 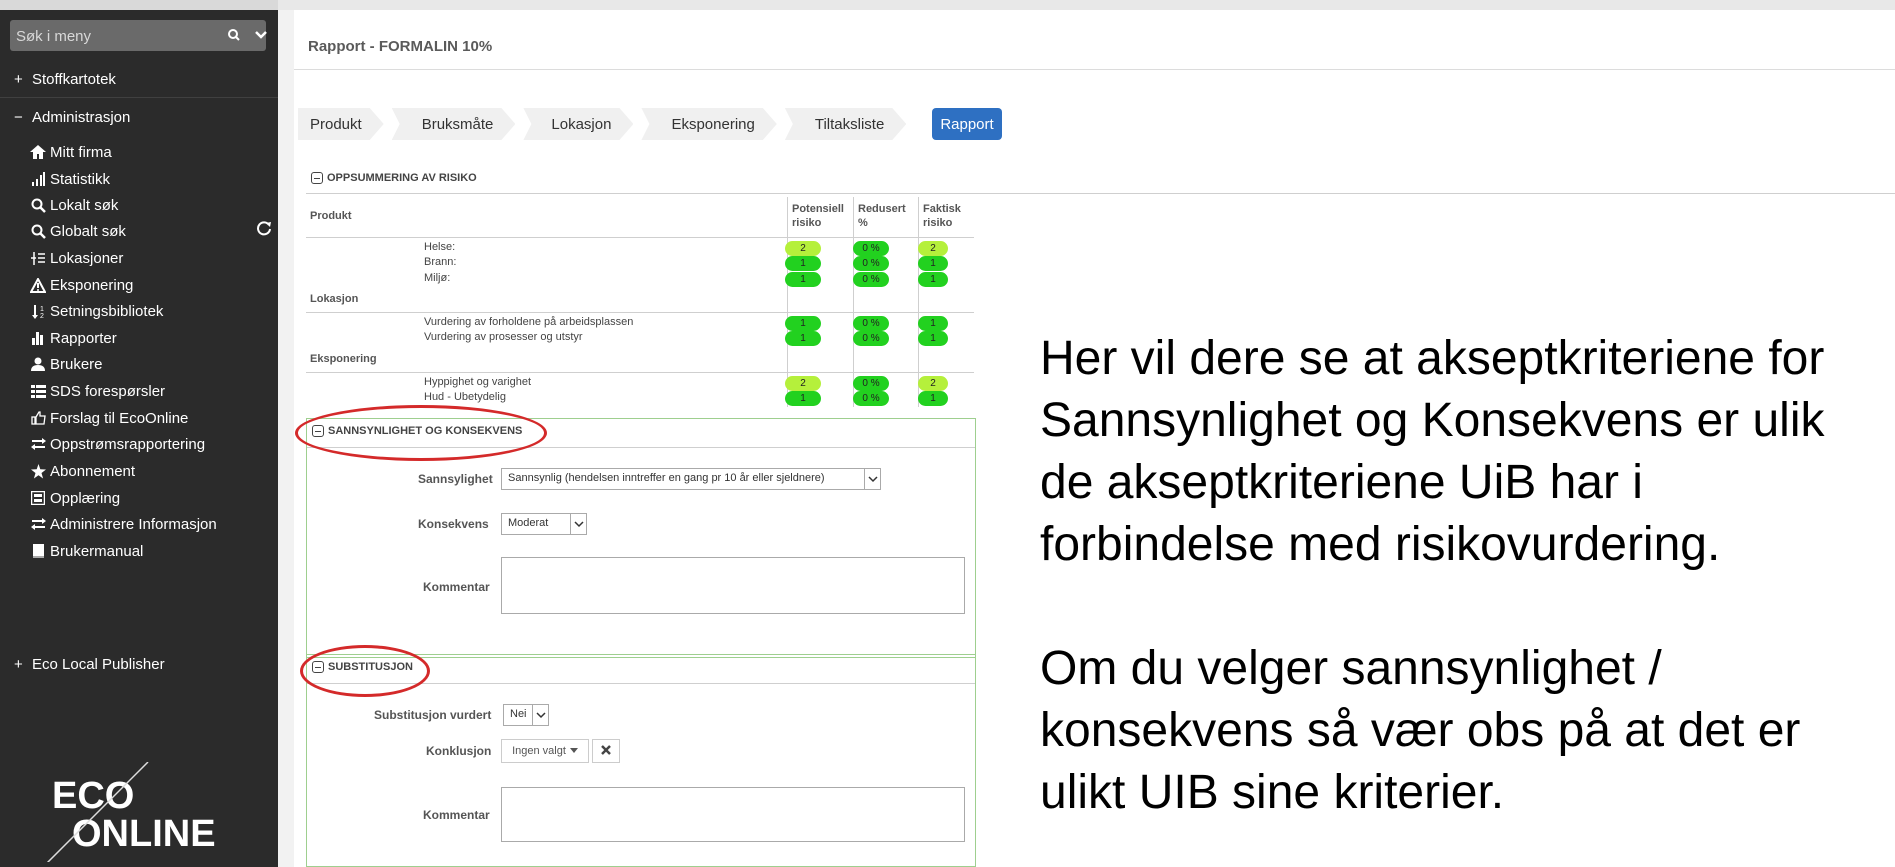 I want to click on sidebar-item-label: SDS forespørsler, so click(x=108, y=391).